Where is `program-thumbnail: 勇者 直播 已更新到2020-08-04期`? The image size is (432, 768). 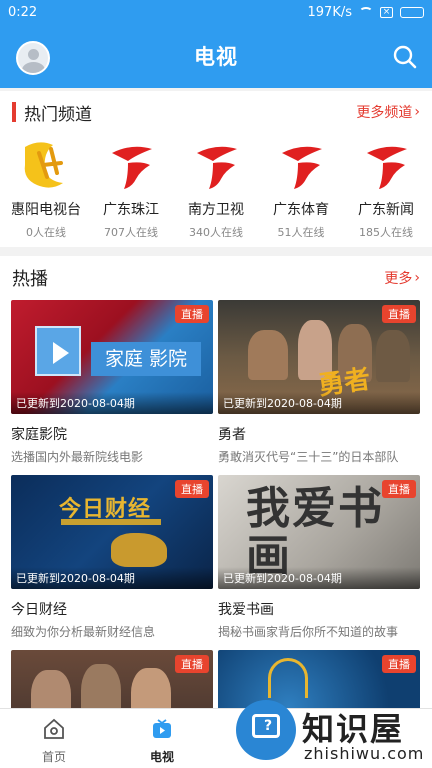 program-thumbnail: 勇者 直播 已更新到2020-08-04期 is located at coordinates (319, 357).